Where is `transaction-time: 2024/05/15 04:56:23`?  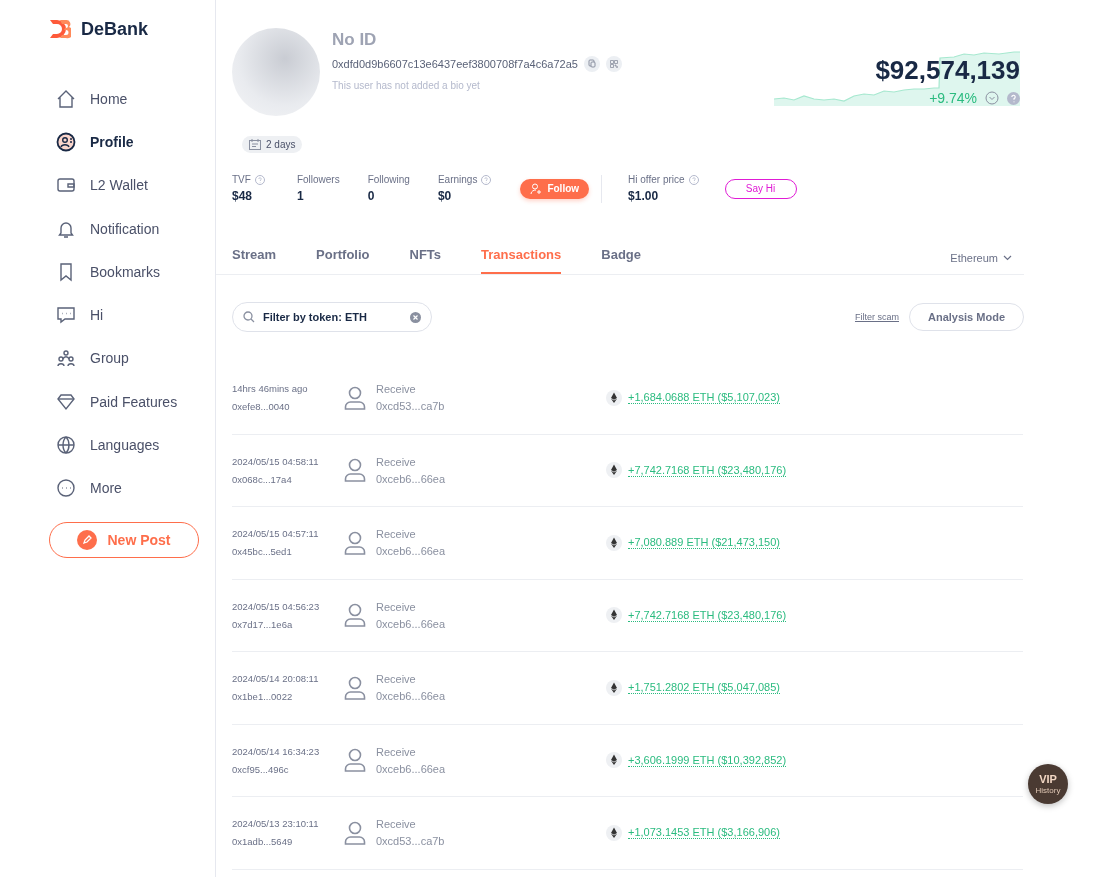
transaction-time: 2024/05/15 04:56:23 is located at coordinates (276, 606).